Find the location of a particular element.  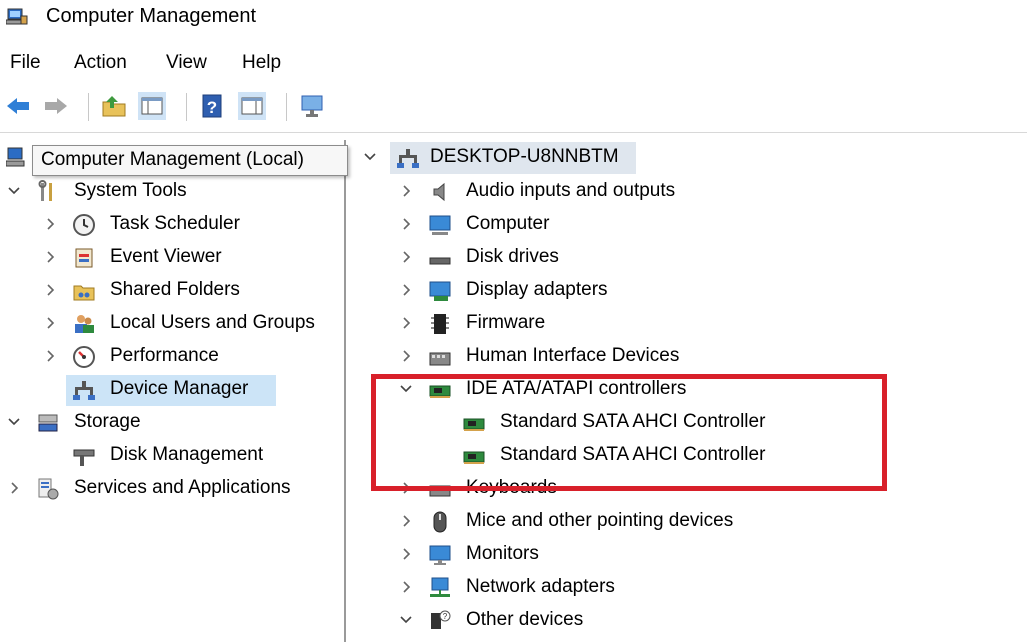

forward-arrow-icon is located at coordinates (56, 106).